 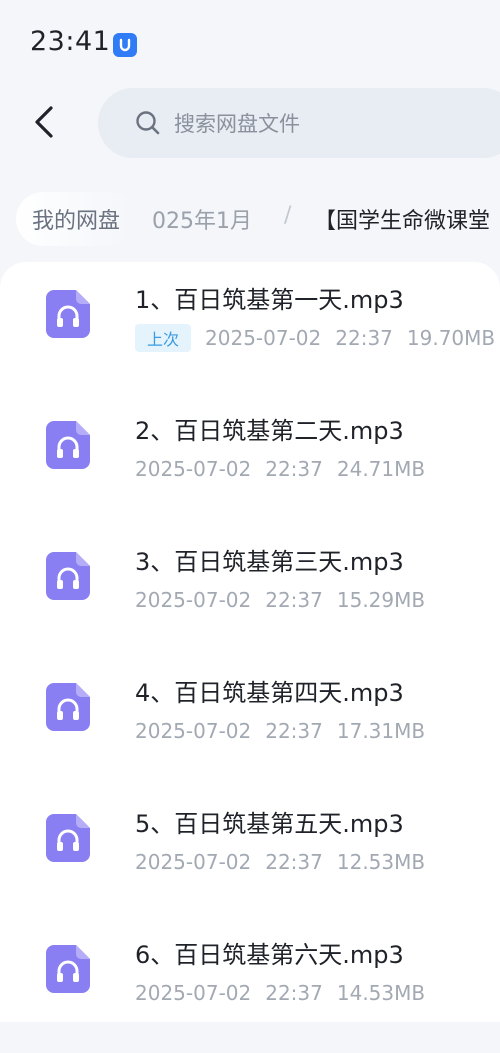 I want to click on header: 搜索网盘文件, so click(x=250, y=125).